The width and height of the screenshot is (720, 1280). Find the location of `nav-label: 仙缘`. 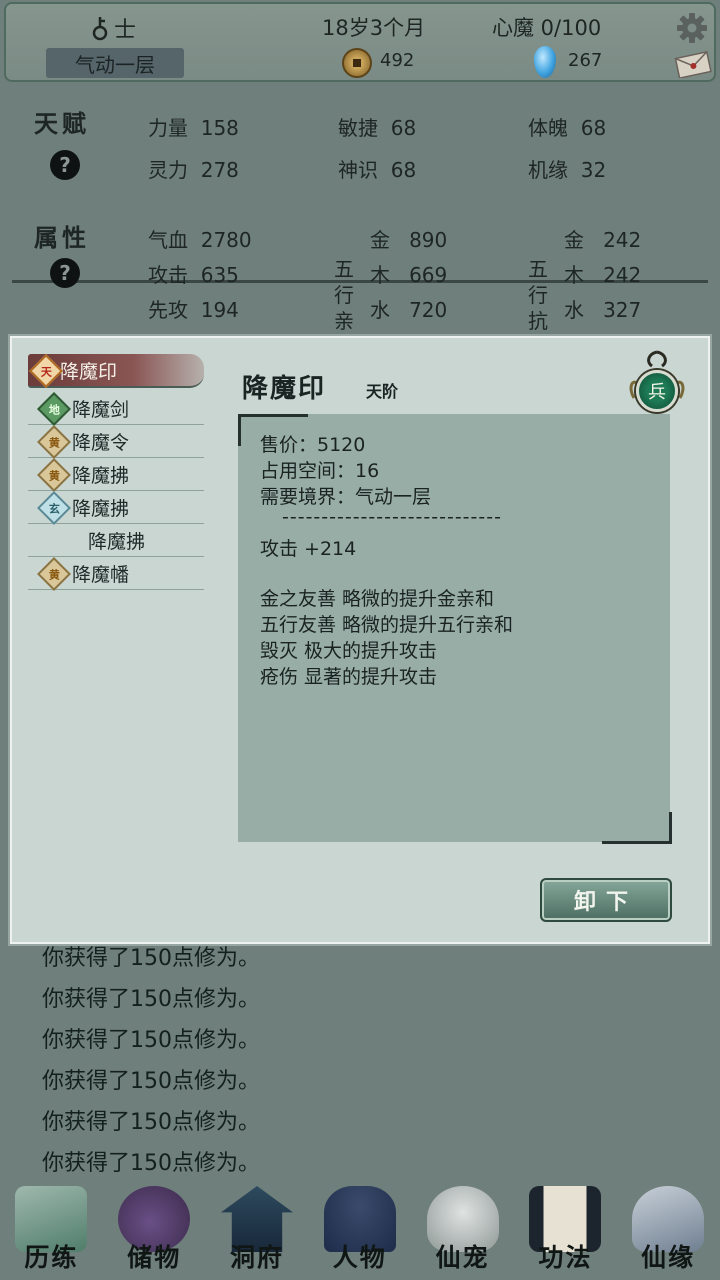

nav-label: 仙缘 is located at coordinates (668, 1257).